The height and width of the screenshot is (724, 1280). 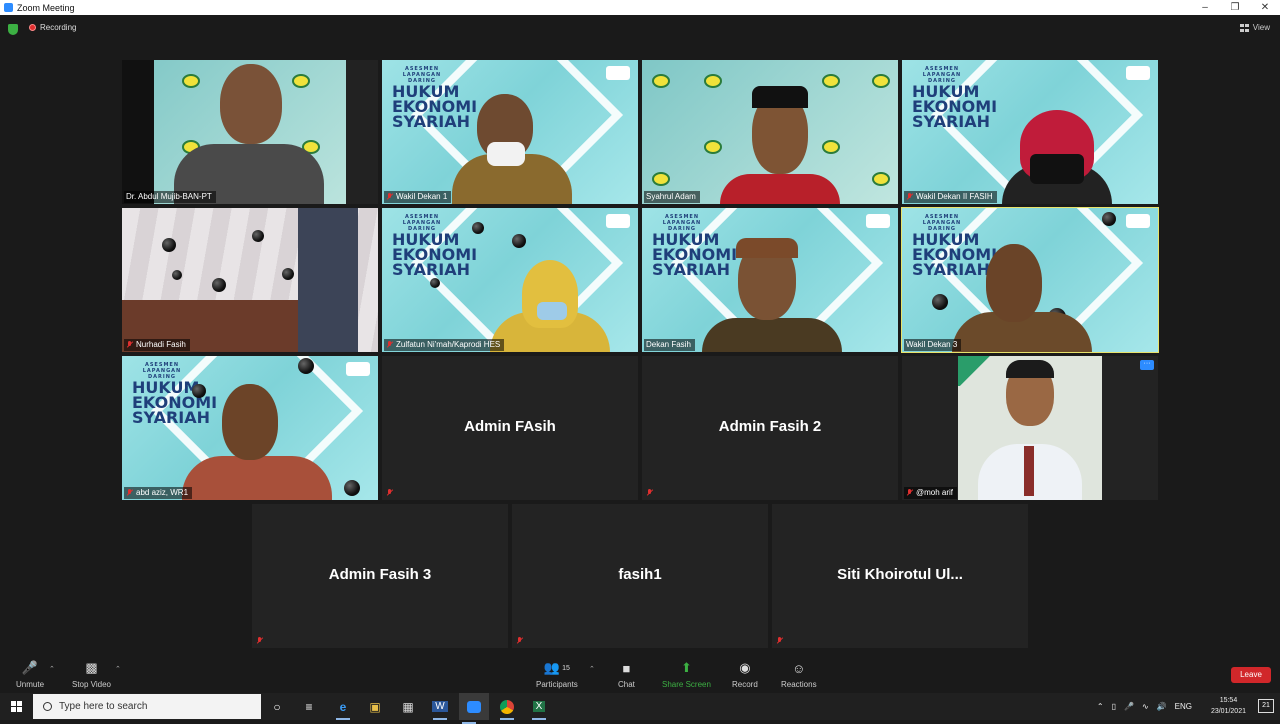 What do you see at coordinates (539, 708) in the screenshot?
I see `excel-icon: X` at bounding box center [539, 708].